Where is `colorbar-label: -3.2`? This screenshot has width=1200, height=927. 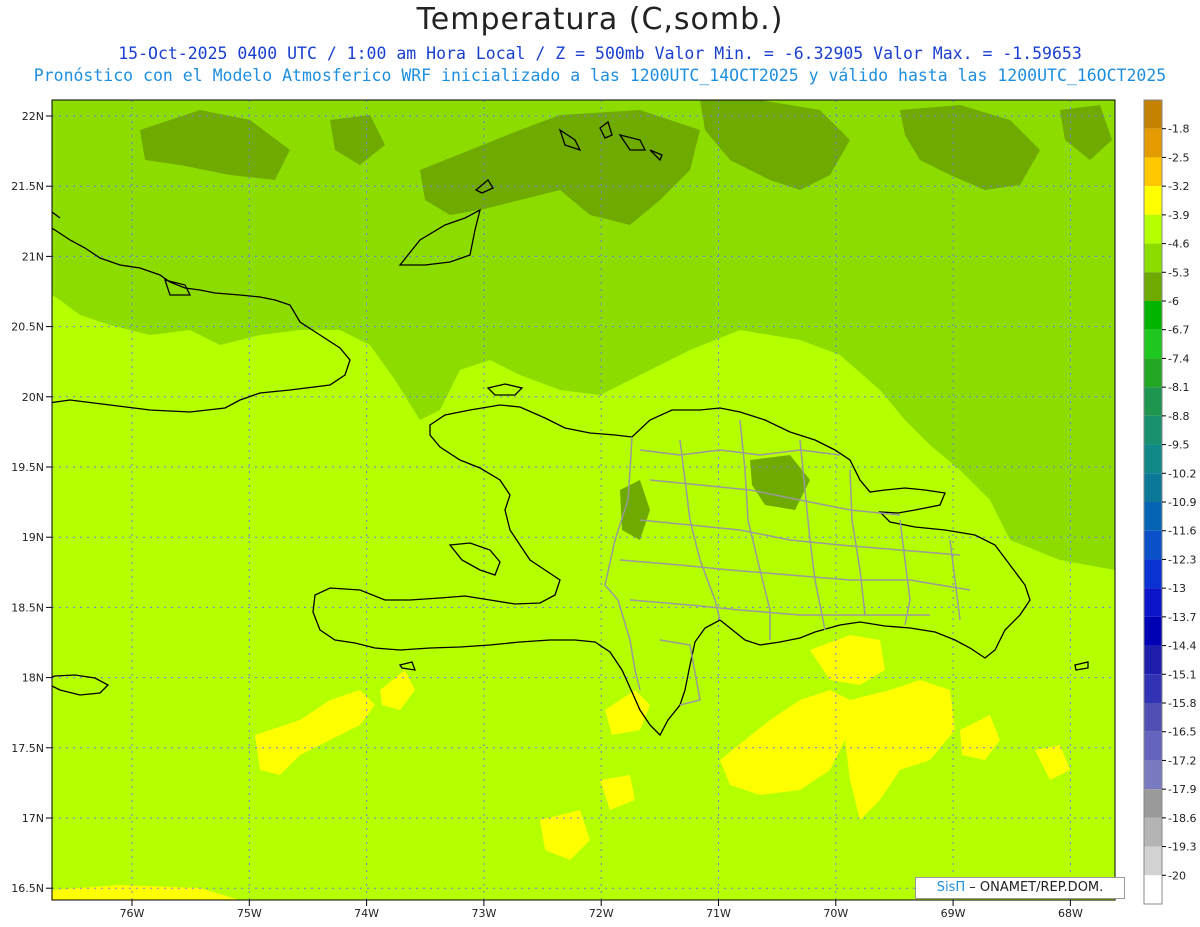 colorbar-label: -3.2 is located at coordinates (1178, 186).